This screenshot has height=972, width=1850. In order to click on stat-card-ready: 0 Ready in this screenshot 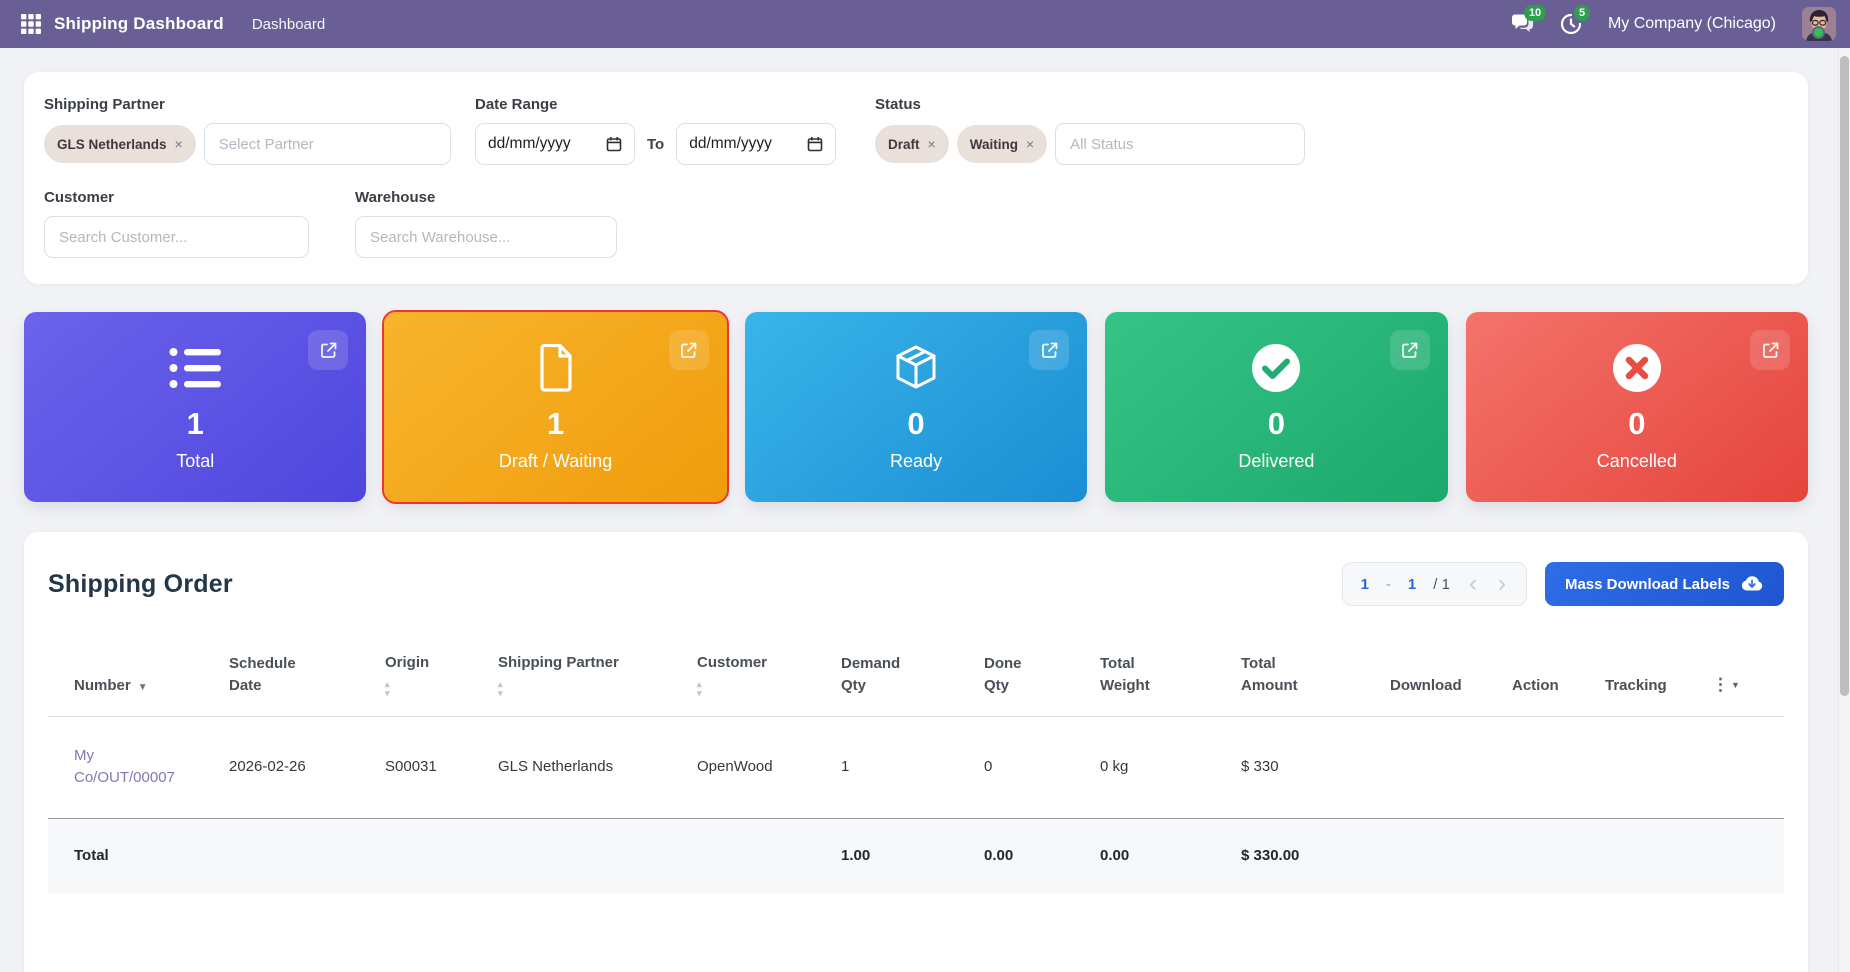, I will do `click(916, 407)`.